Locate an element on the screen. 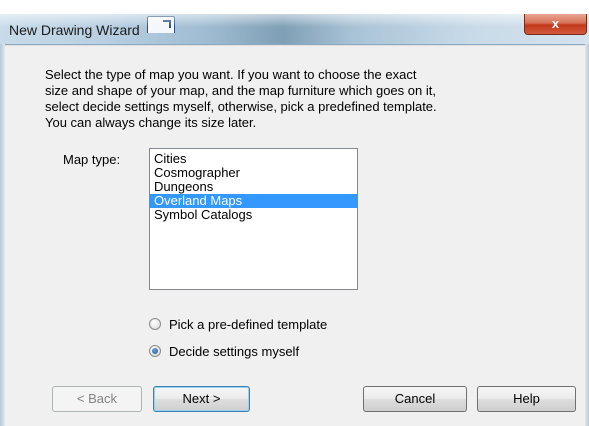 The image size is (589, 426). drawing-document-icon is located at coordinates (161, 24).